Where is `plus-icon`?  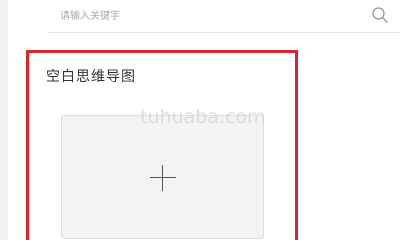
plus-icon is located at coordinates (163, 178).